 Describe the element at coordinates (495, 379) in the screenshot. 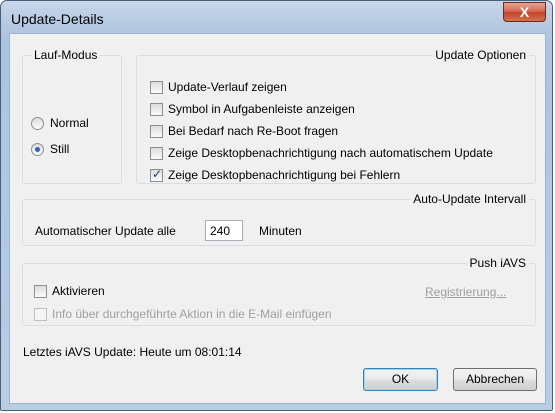

I see `cancel-button: Abbrechen` at that location.